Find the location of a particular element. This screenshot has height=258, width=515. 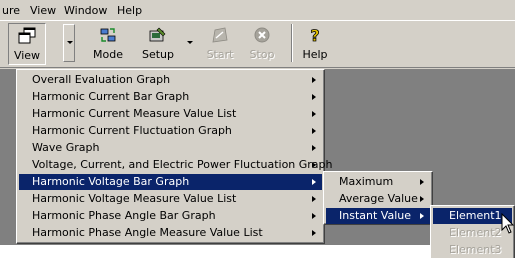

menu-item-label: Harmonic Current Fluctuation Graph is located at coordinates (132, 130).